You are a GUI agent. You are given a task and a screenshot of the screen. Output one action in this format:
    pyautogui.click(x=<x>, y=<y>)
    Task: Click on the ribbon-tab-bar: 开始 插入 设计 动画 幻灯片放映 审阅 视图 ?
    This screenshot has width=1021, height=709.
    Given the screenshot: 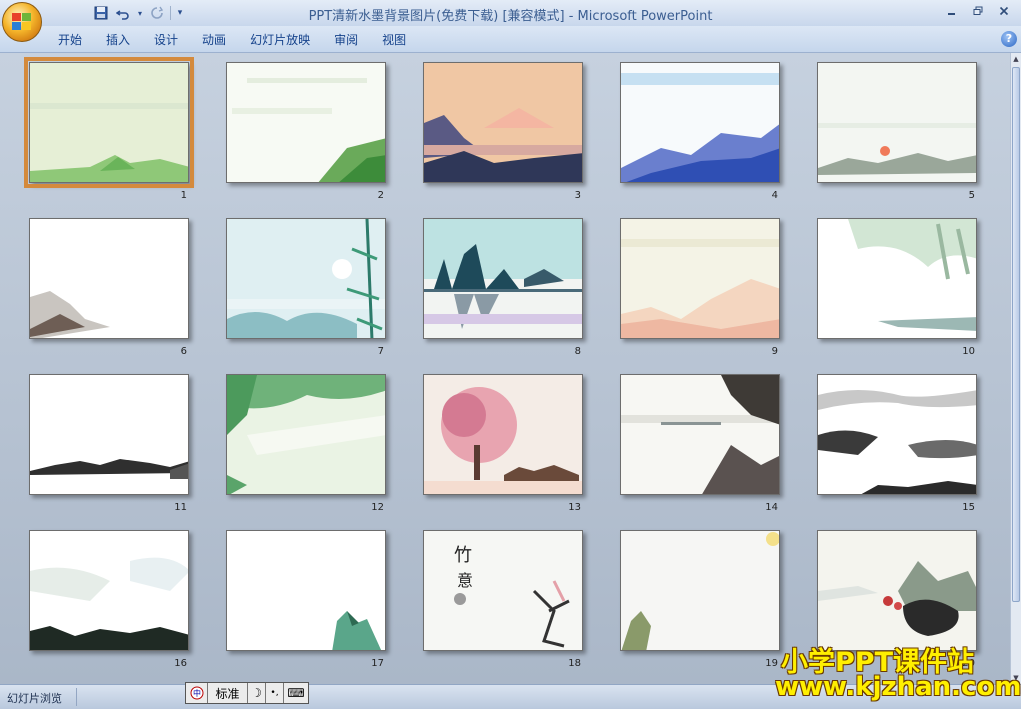 What is the action you would take?
    pyautogui.click(x=510, y=39)
    